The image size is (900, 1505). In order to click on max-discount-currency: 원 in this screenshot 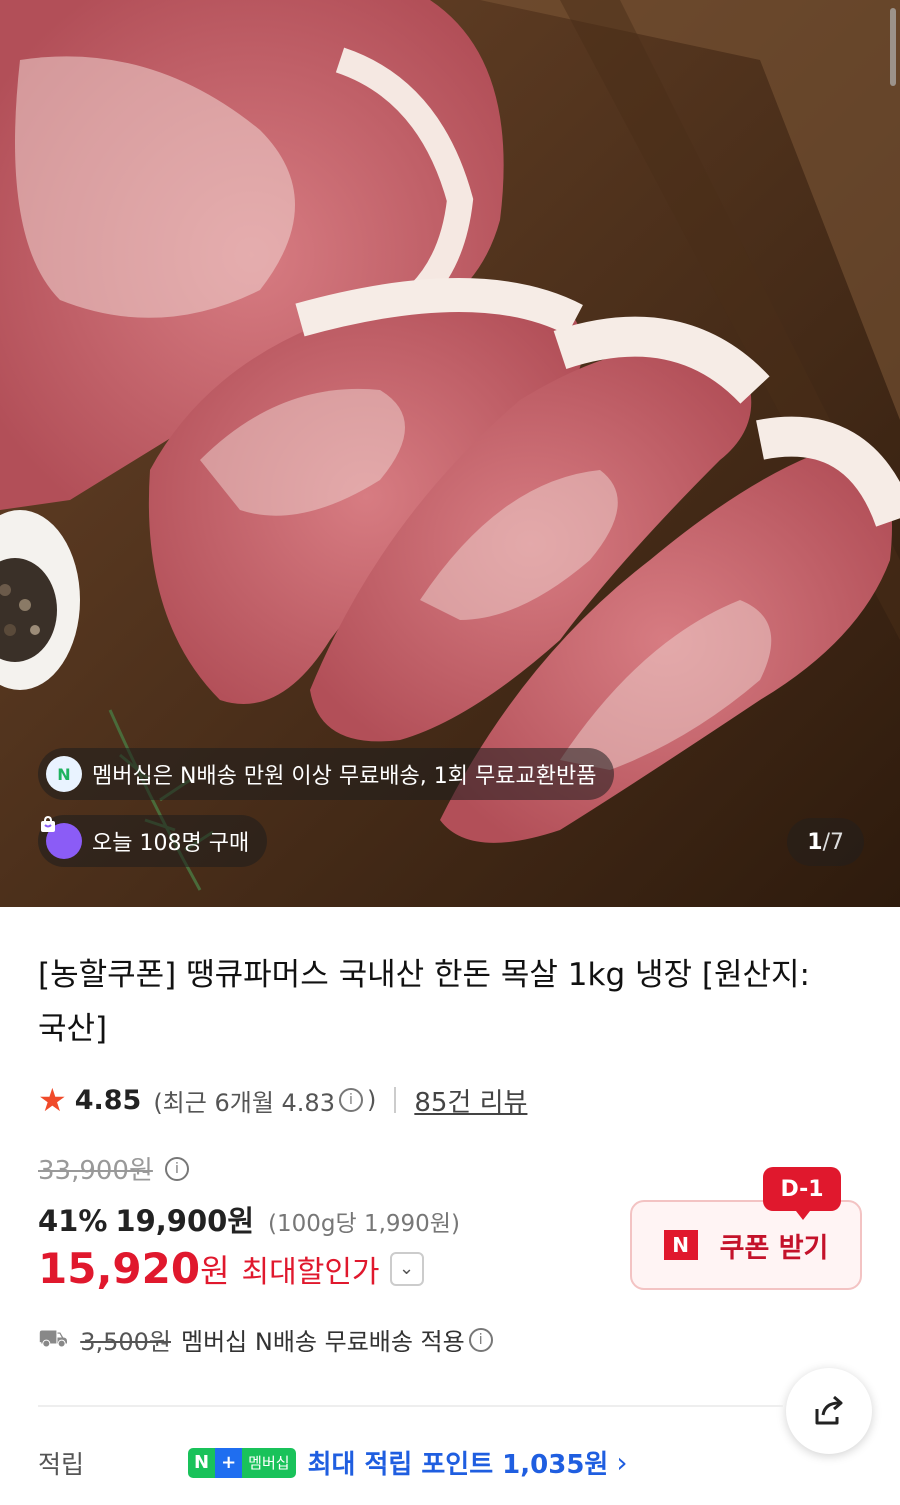, I will do `click(215, 1270)`.